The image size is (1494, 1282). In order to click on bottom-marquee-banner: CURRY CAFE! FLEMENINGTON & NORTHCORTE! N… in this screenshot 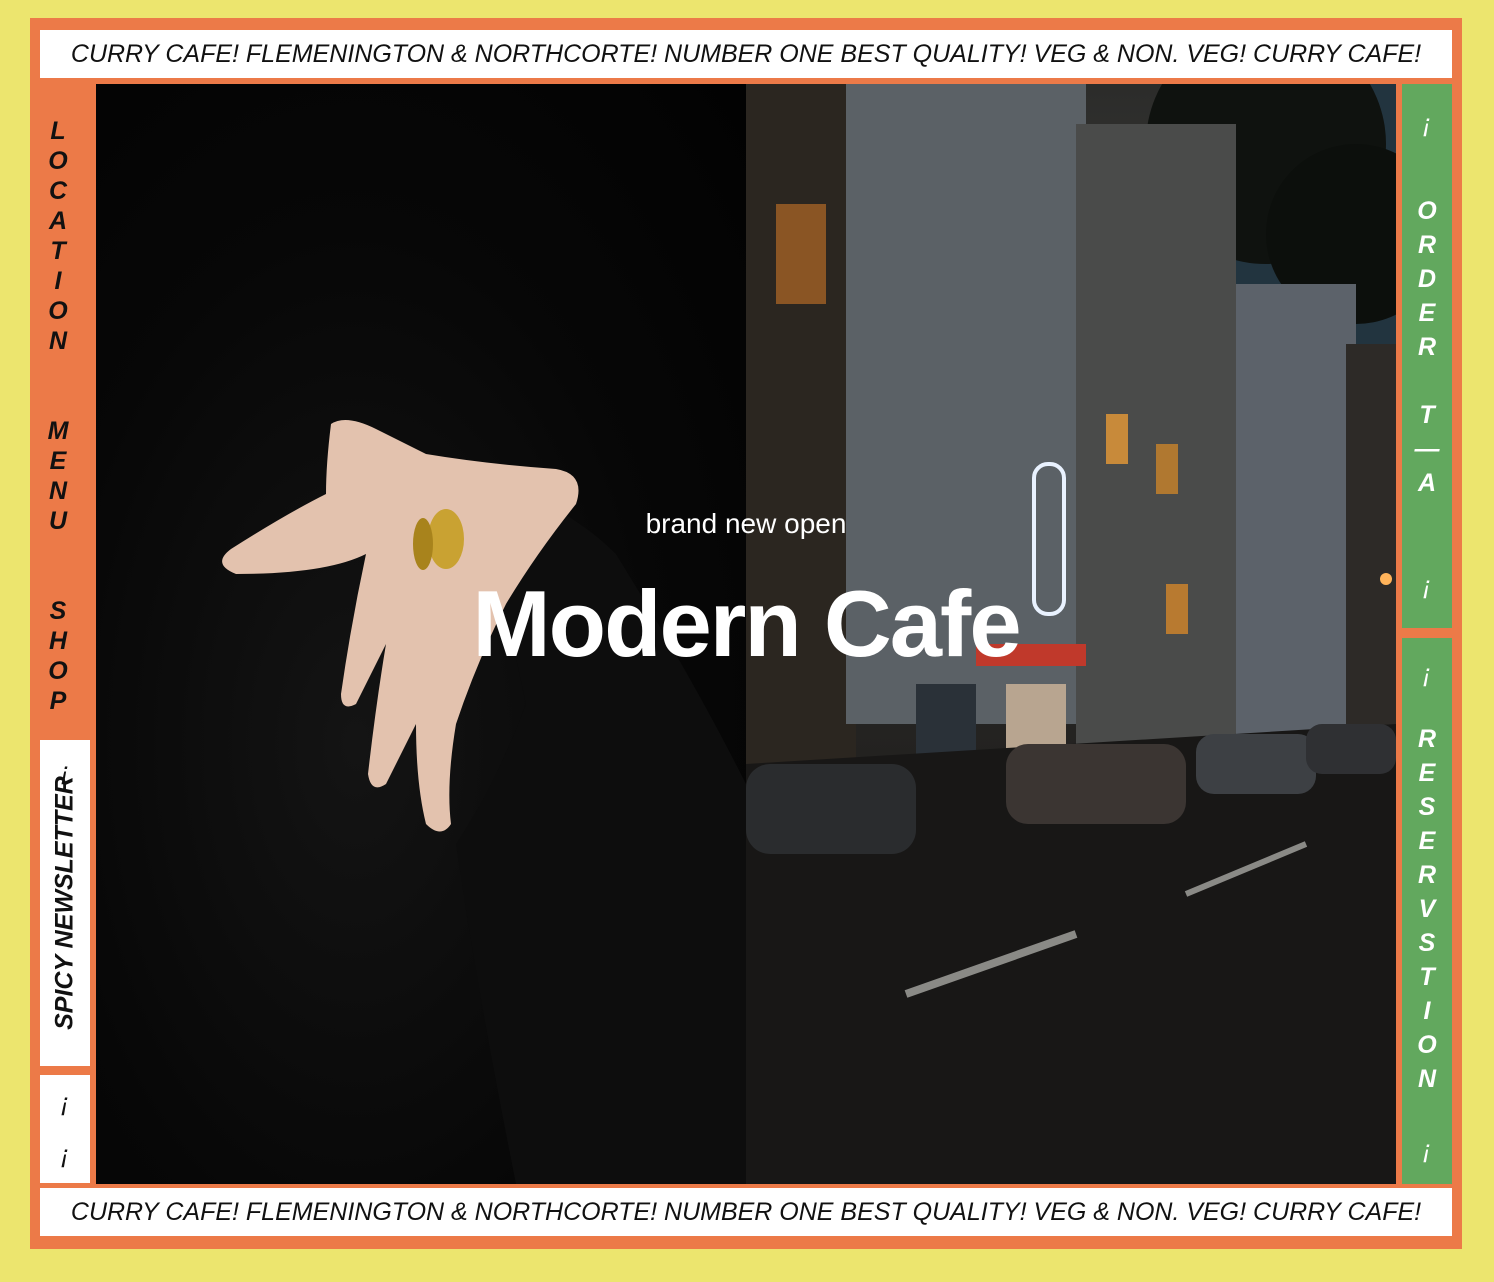, I will do `click(746, 1212)`.